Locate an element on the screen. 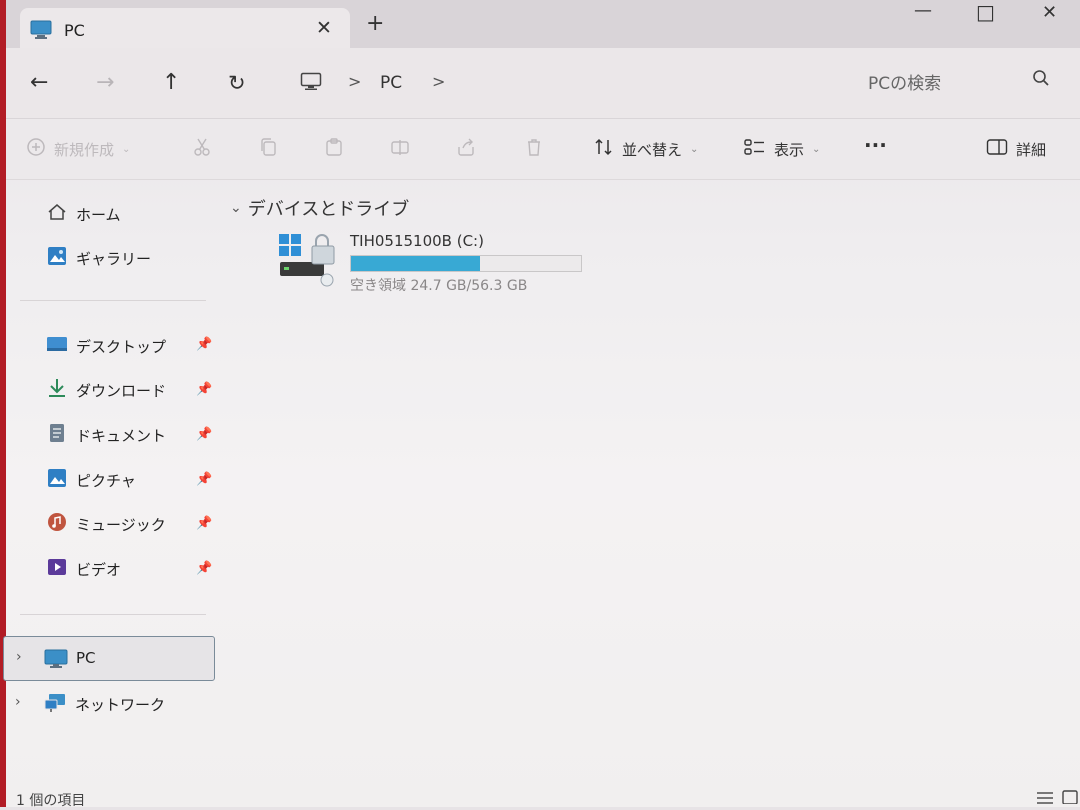 This screenshot has height=810, width=1080. copy-icon is located at coordinates (268, 147).